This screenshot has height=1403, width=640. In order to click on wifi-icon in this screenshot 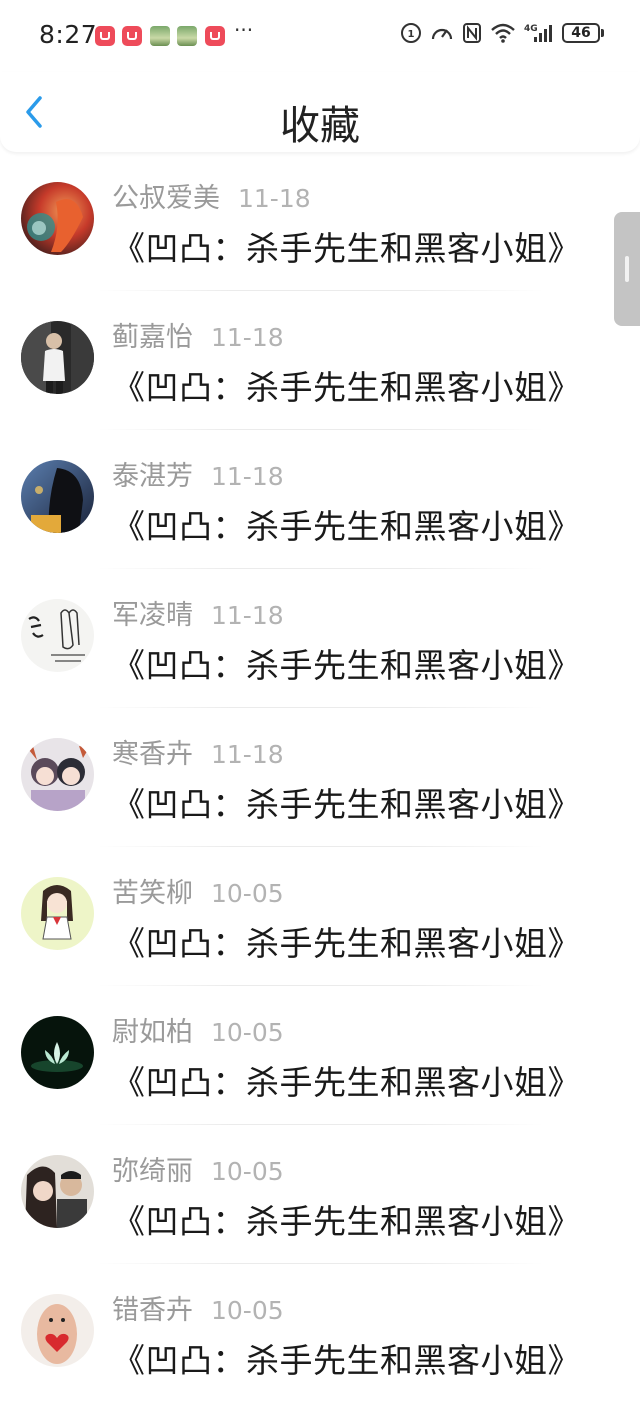, I will do `click(503, 33)`.